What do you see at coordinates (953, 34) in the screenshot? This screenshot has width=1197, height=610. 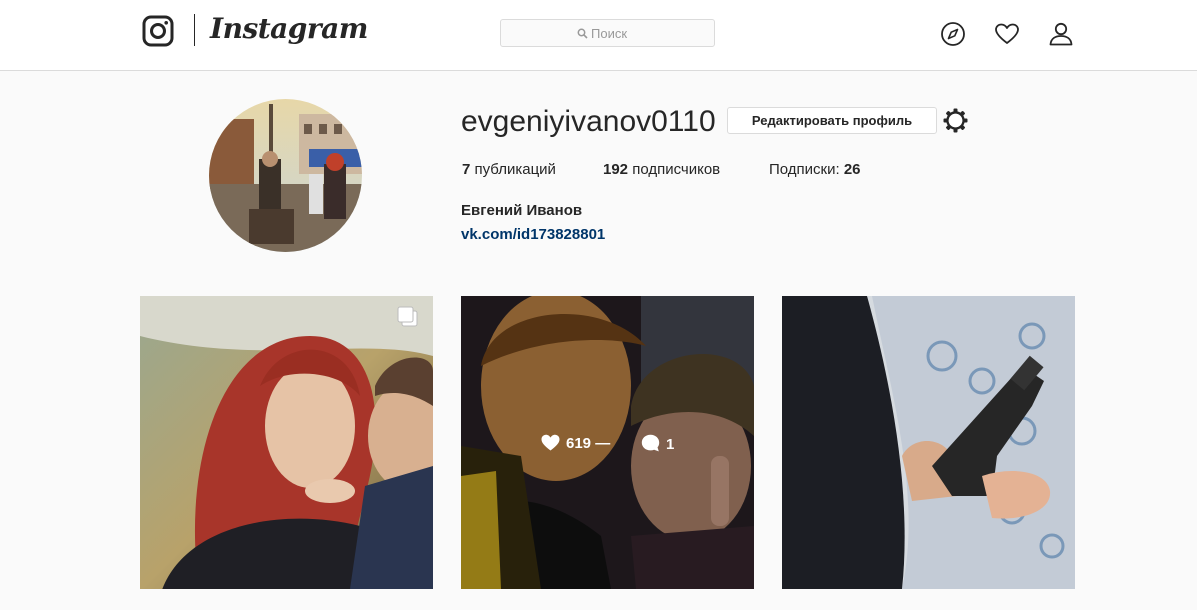 I see `compass-icon` at bounding box center [953, 34].